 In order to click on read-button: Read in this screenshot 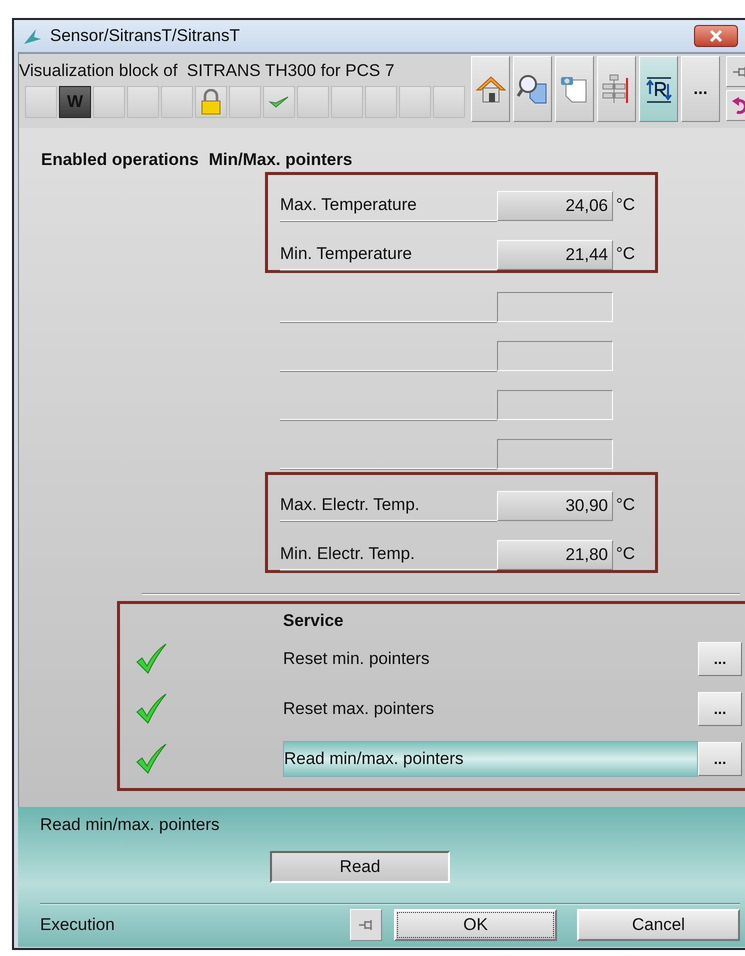, I will do `click(360, 867)`.